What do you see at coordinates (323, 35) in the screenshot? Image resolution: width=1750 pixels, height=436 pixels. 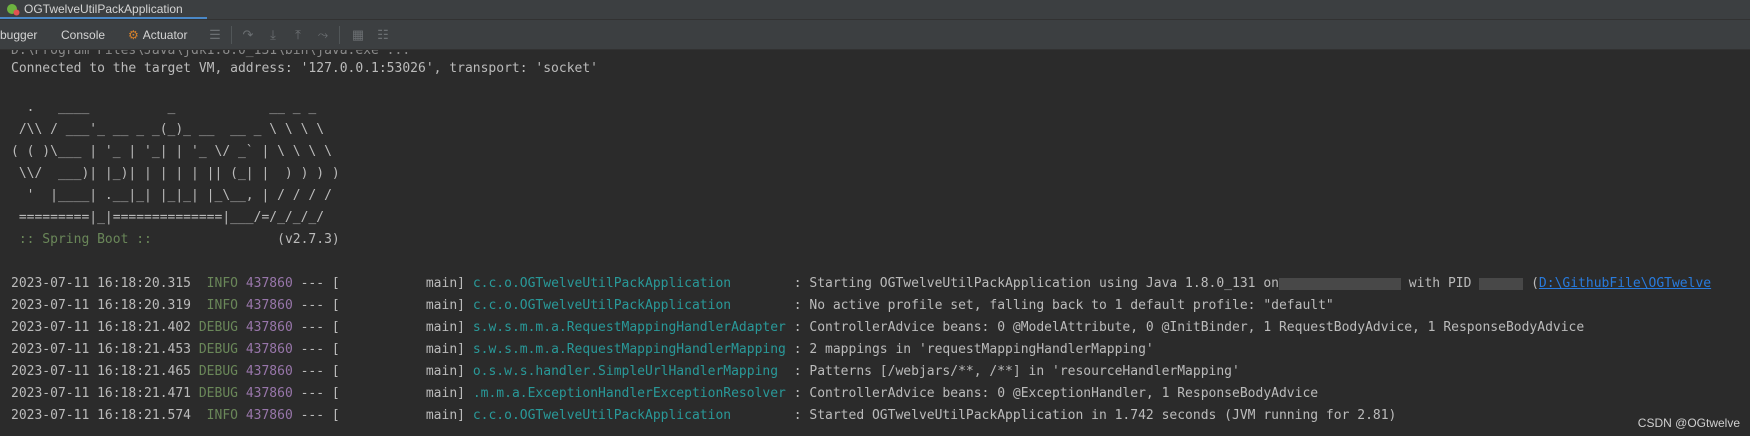 I see `run-to-cursor-icon: ⤳` at bounding box center [323, 35].